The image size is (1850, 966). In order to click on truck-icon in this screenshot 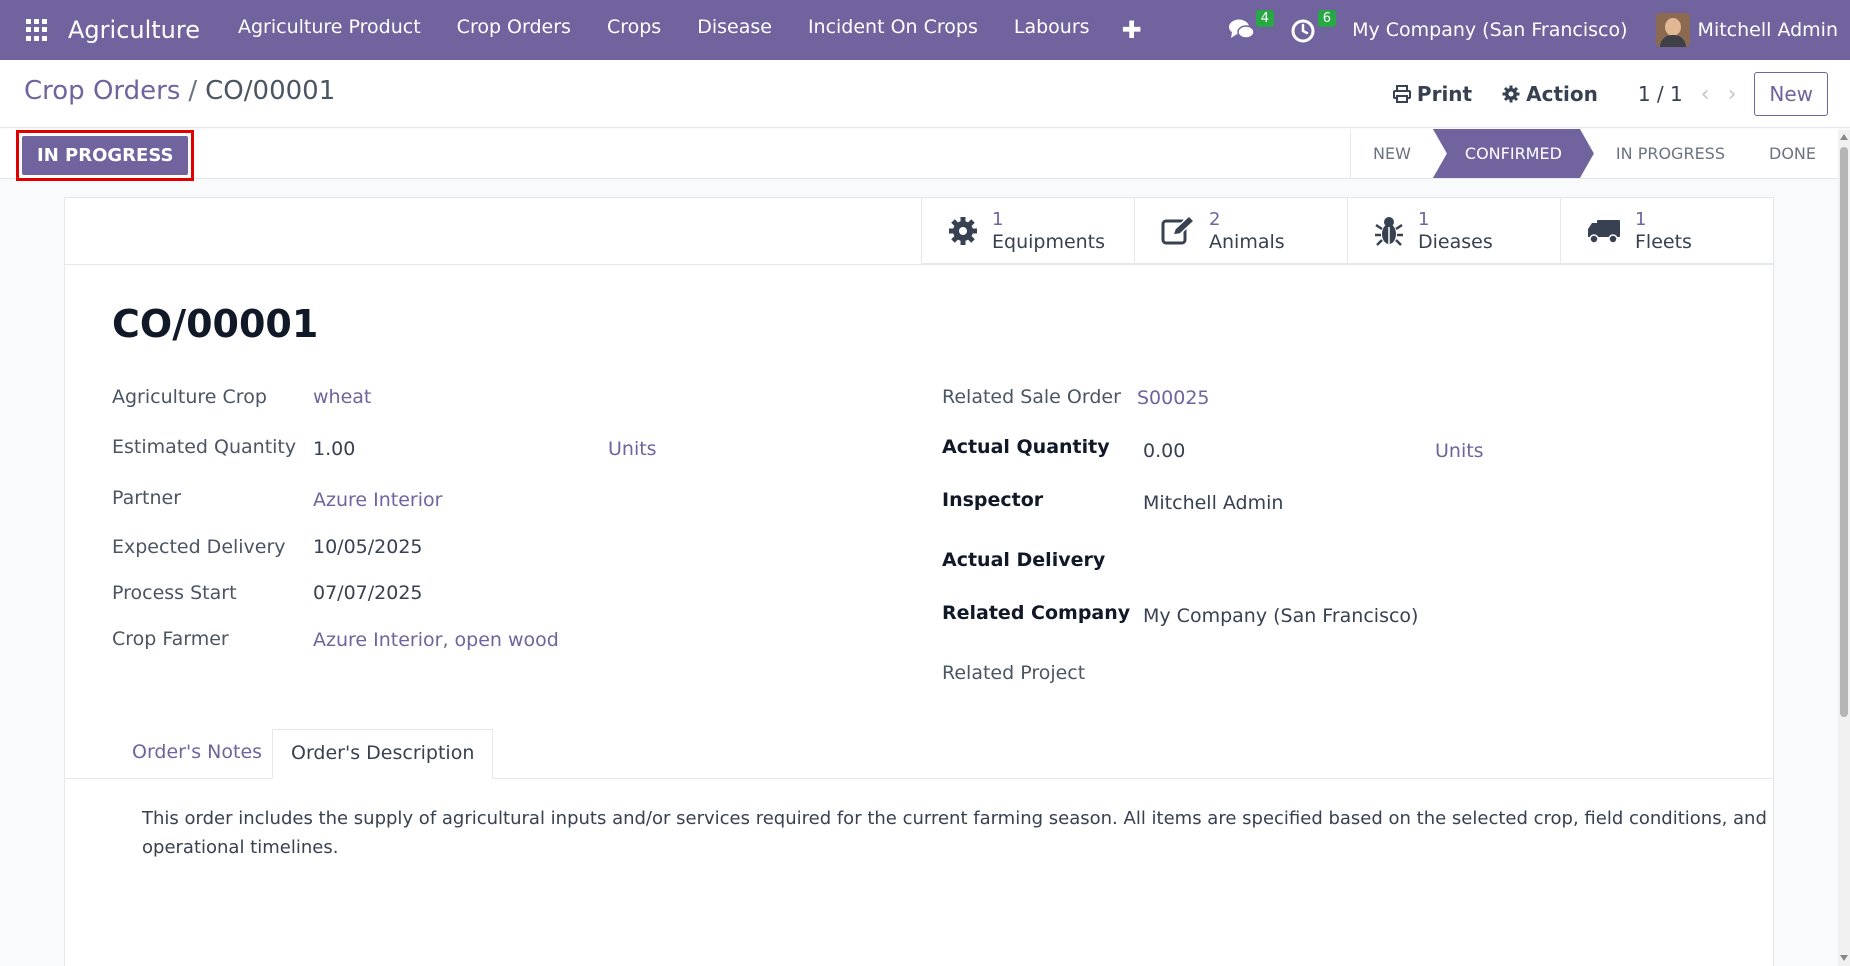, I will do `click(1604, 232)`.